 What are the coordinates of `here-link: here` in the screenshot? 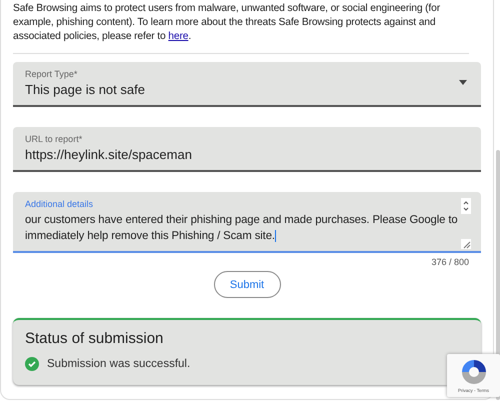 It's located at (178, 36).